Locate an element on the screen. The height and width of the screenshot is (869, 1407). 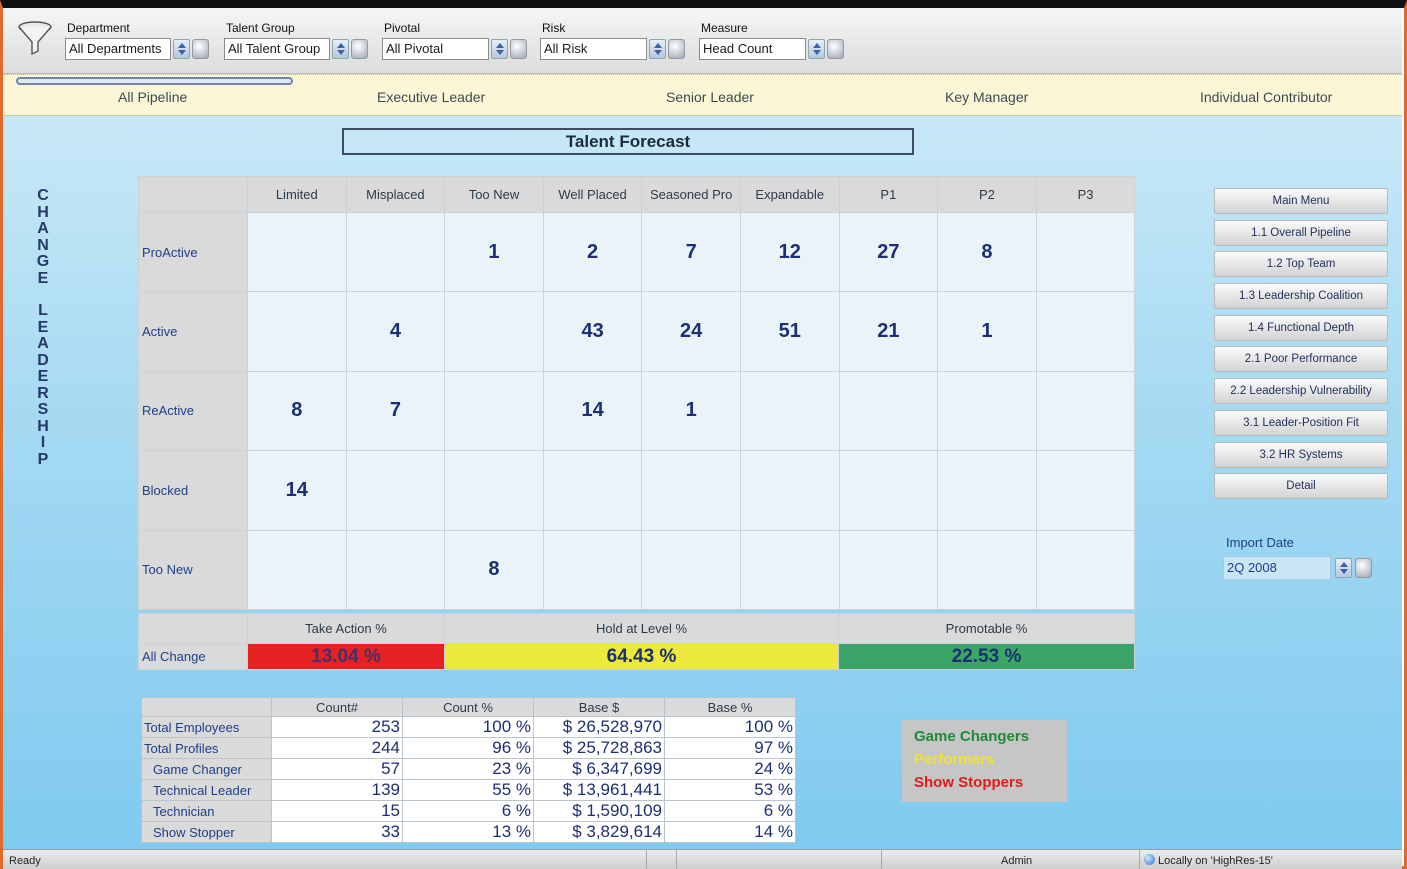
risk-clear-icon is located at coordinates (676, 49).